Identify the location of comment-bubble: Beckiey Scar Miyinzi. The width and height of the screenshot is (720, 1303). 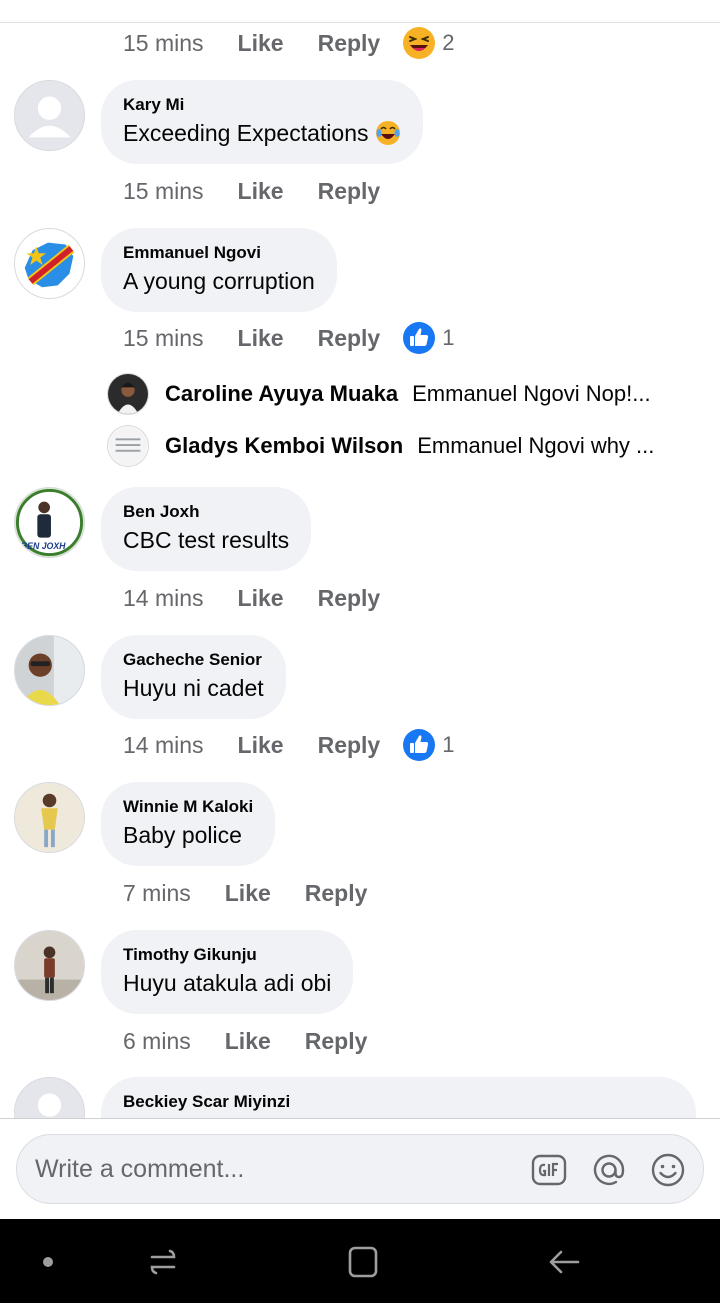
(398, 1097).